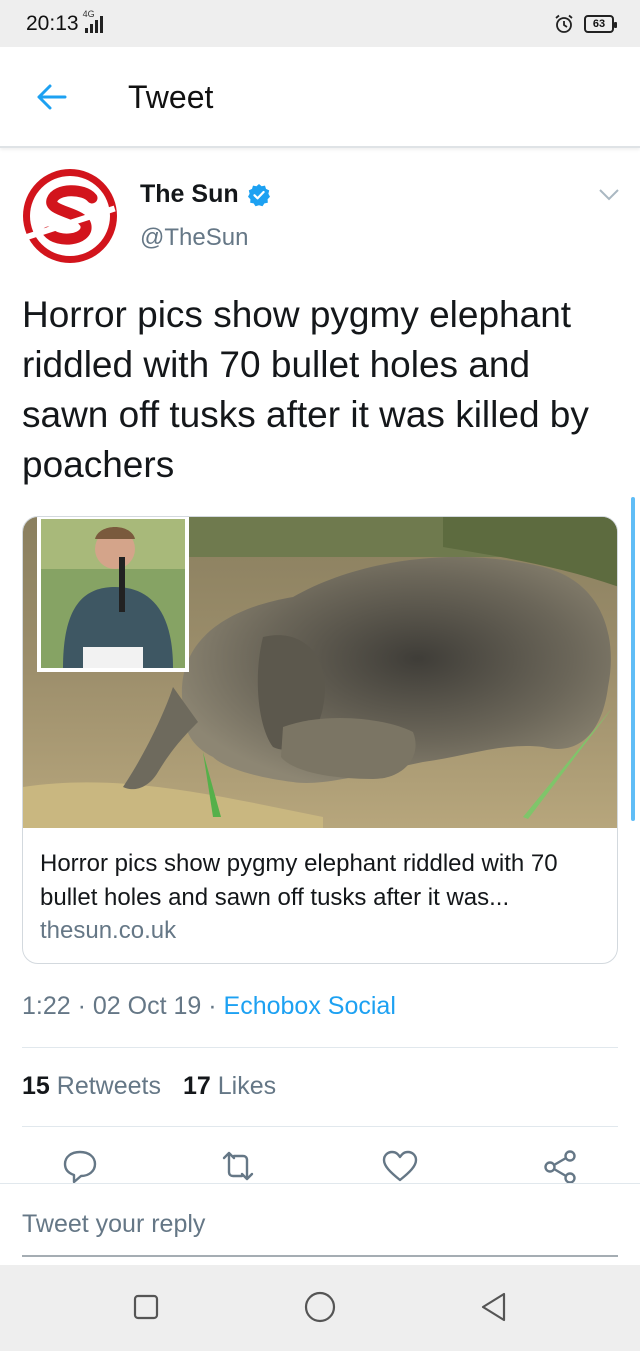 The width and height of the screenshot is (640, 1351). I want to click on nav-home-icon, so click(320, 1307).